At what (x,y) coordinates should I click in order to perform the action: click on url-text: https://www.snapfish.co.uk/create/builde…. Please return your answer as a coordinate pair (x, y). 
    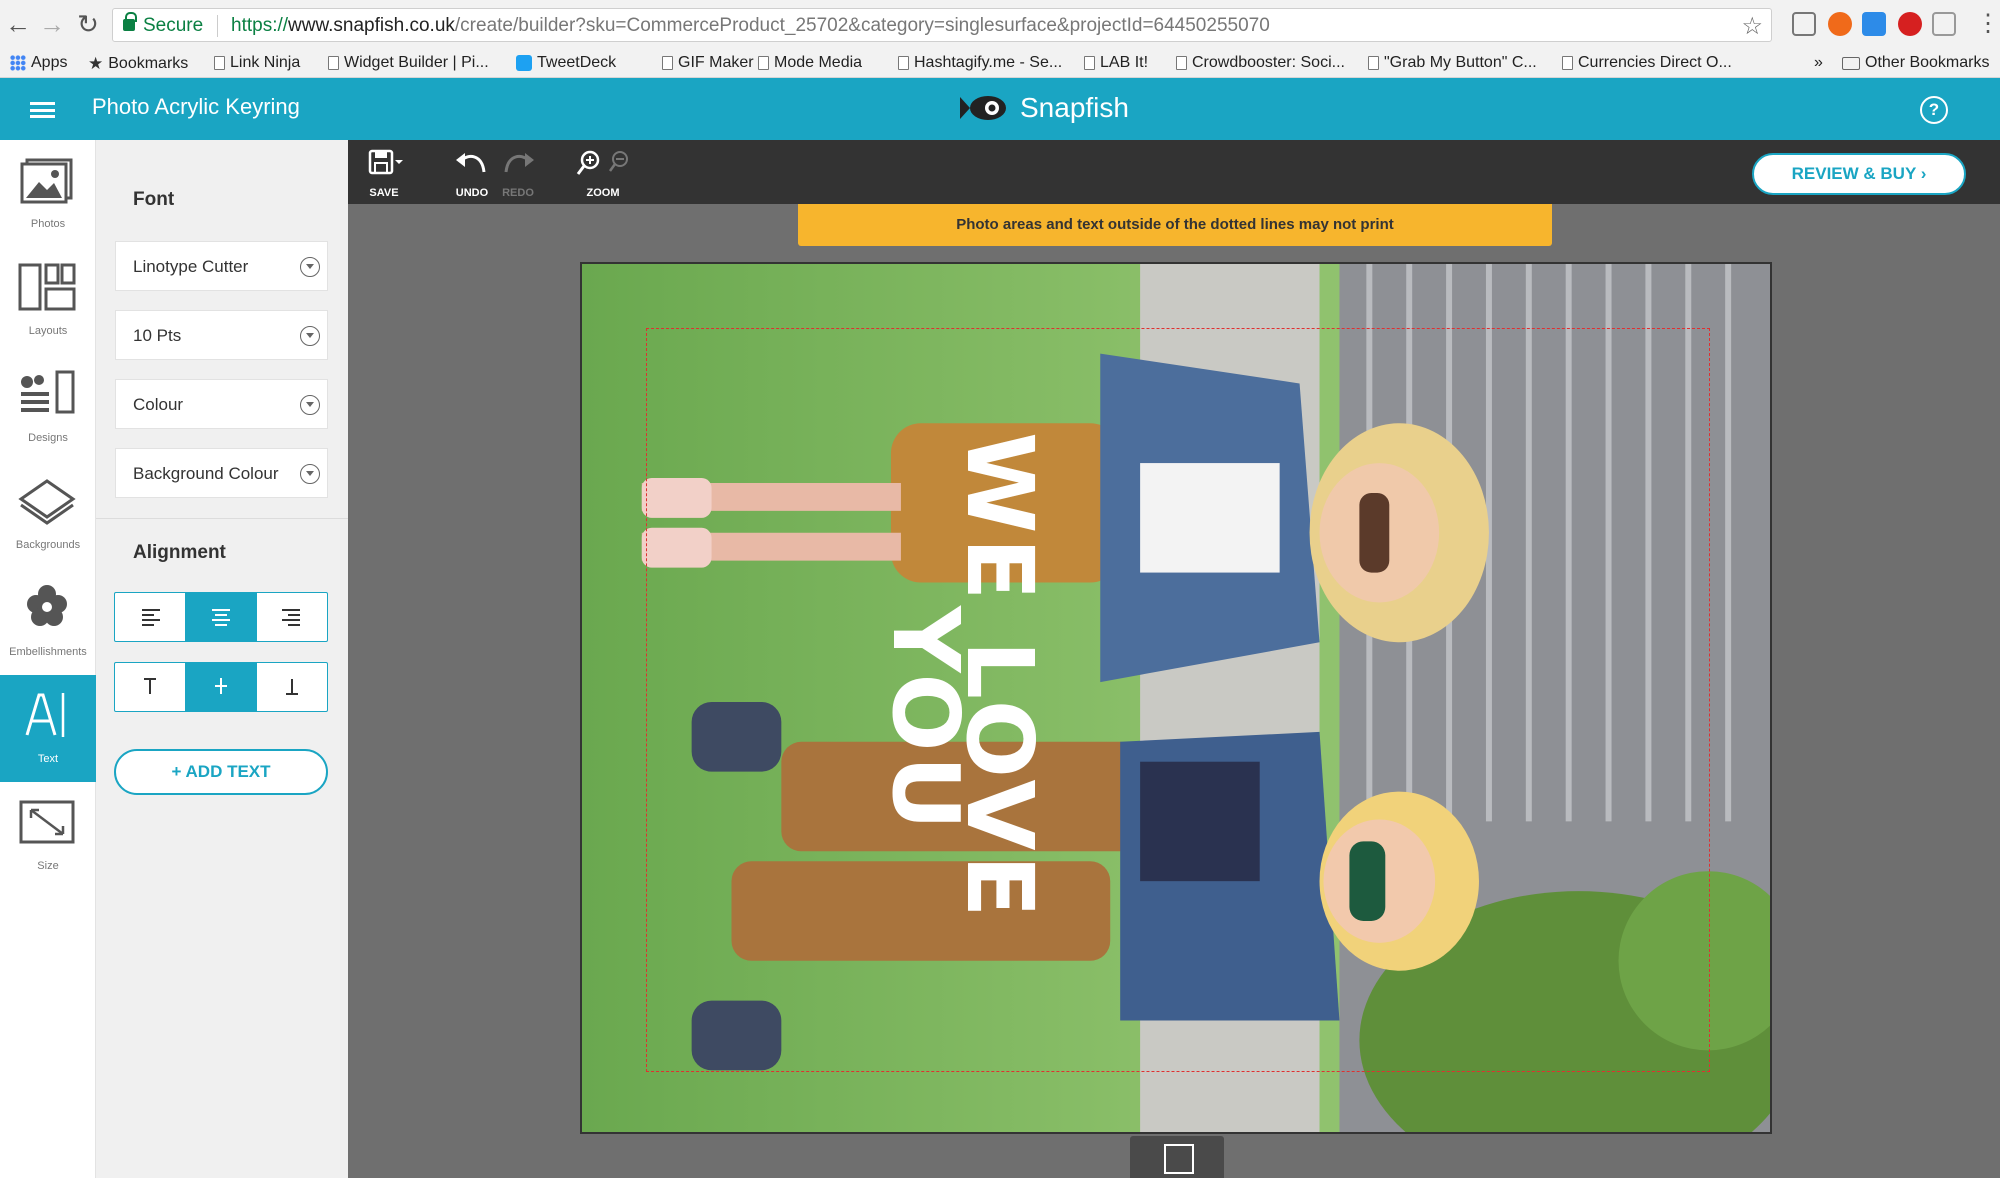
    Looking at the image, I should click on (750, 25).